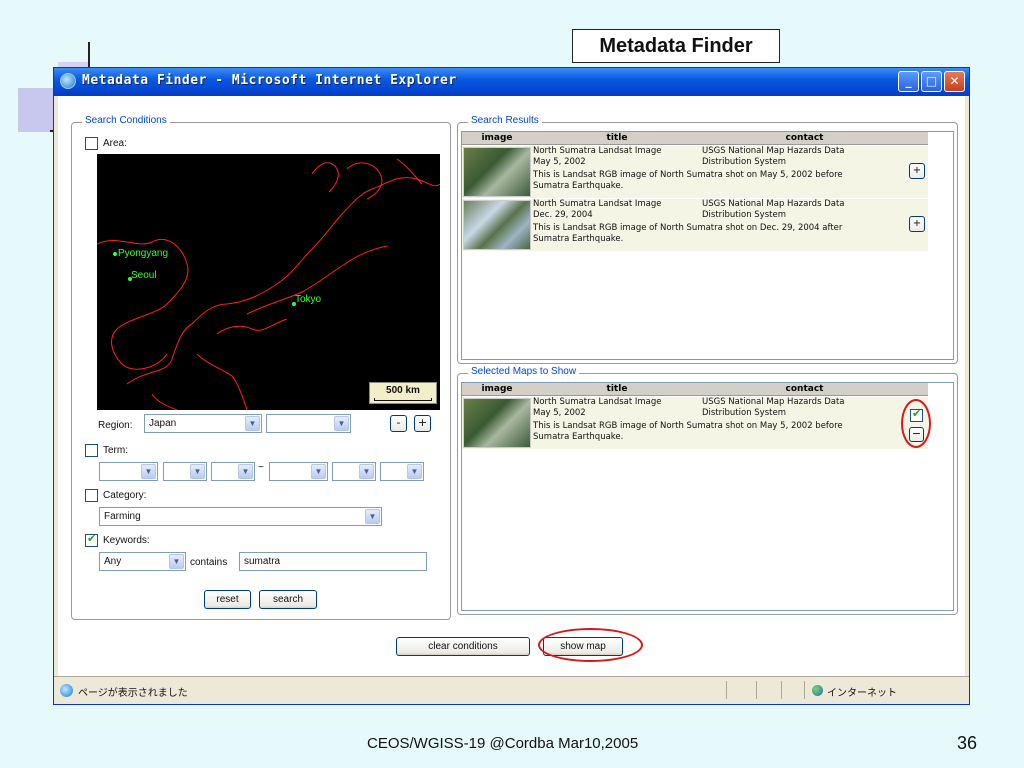  Describe the element at coordinates (185, 471) in the screenshot. I see `term-start-month-select: ▼` at that location.